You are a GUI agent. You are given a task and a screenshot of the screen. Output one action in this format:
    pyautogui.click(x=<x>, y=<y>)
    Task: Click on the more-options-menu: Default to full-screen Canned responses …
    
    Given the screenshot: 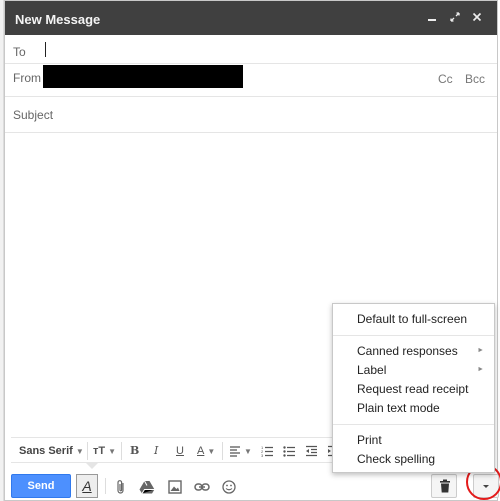 What is the action you would take?
    pyautogui.click(x=413, y=388)
    